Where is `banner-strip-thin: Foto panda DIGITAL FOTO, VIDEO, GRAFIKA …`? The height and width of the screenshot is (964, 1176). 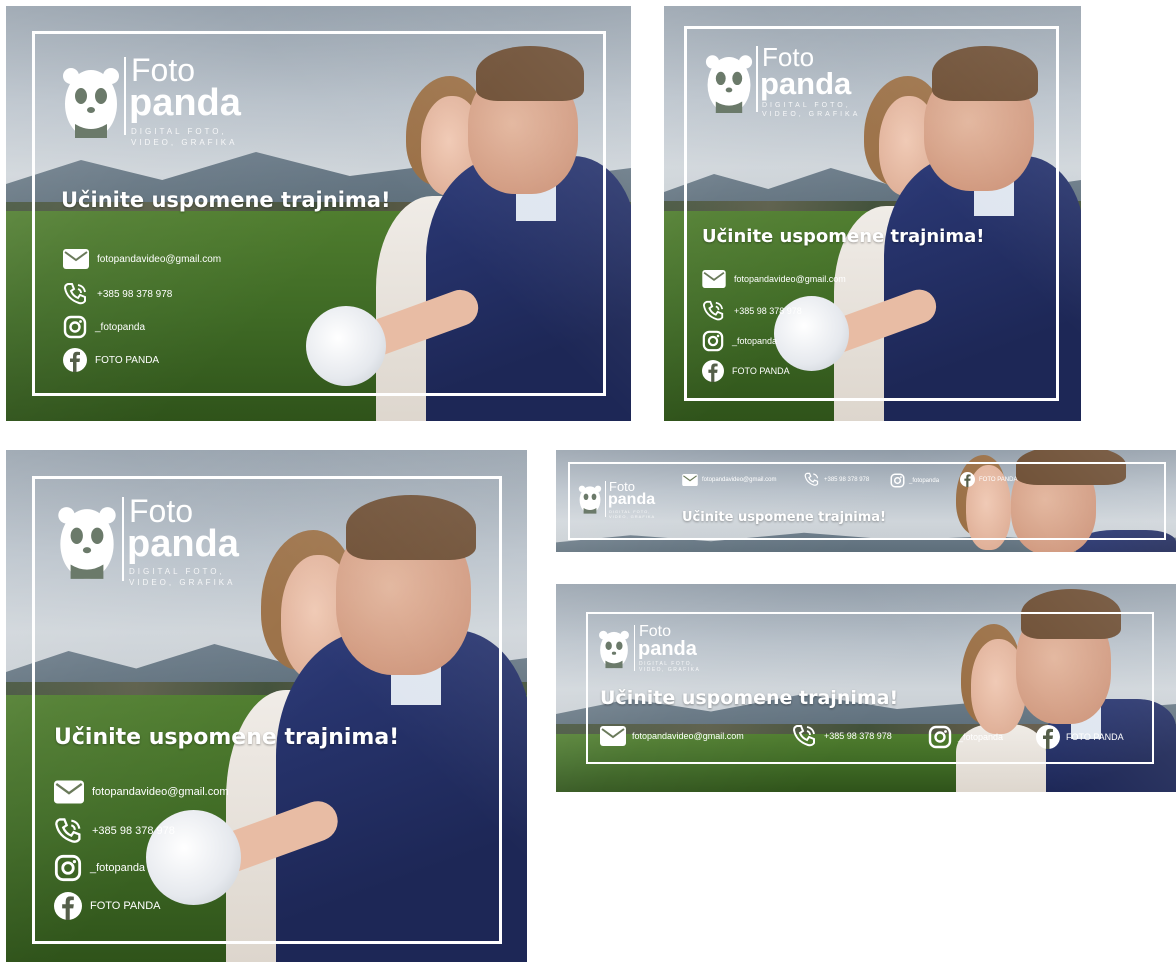 banner-strip-thin: Foto panda DIGITAL FOTO, VIDEO, GRAFIKA … is located at coordinates (866, 501).